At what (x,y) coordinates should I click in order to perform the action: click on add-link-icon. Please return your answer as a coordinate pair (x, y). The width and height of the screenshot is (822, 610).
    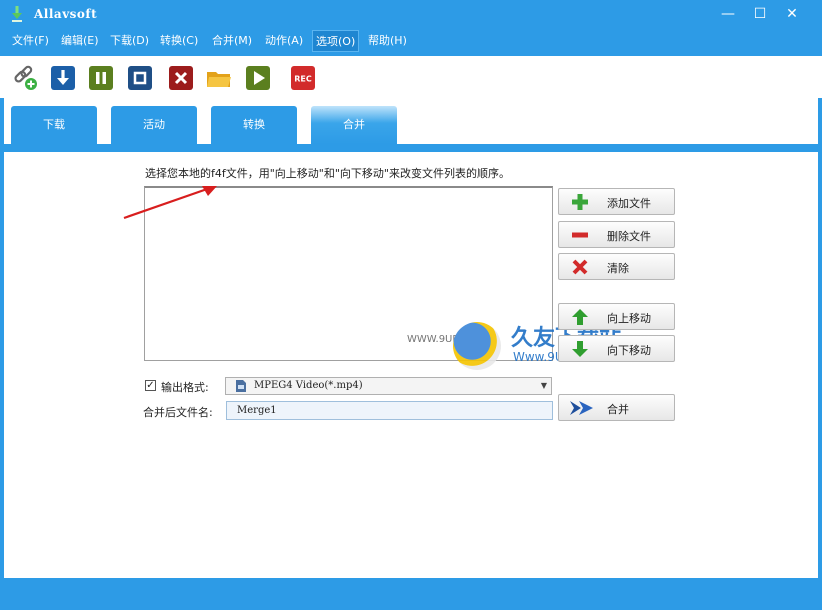
    Looking at the image, I should click on (25, 78).